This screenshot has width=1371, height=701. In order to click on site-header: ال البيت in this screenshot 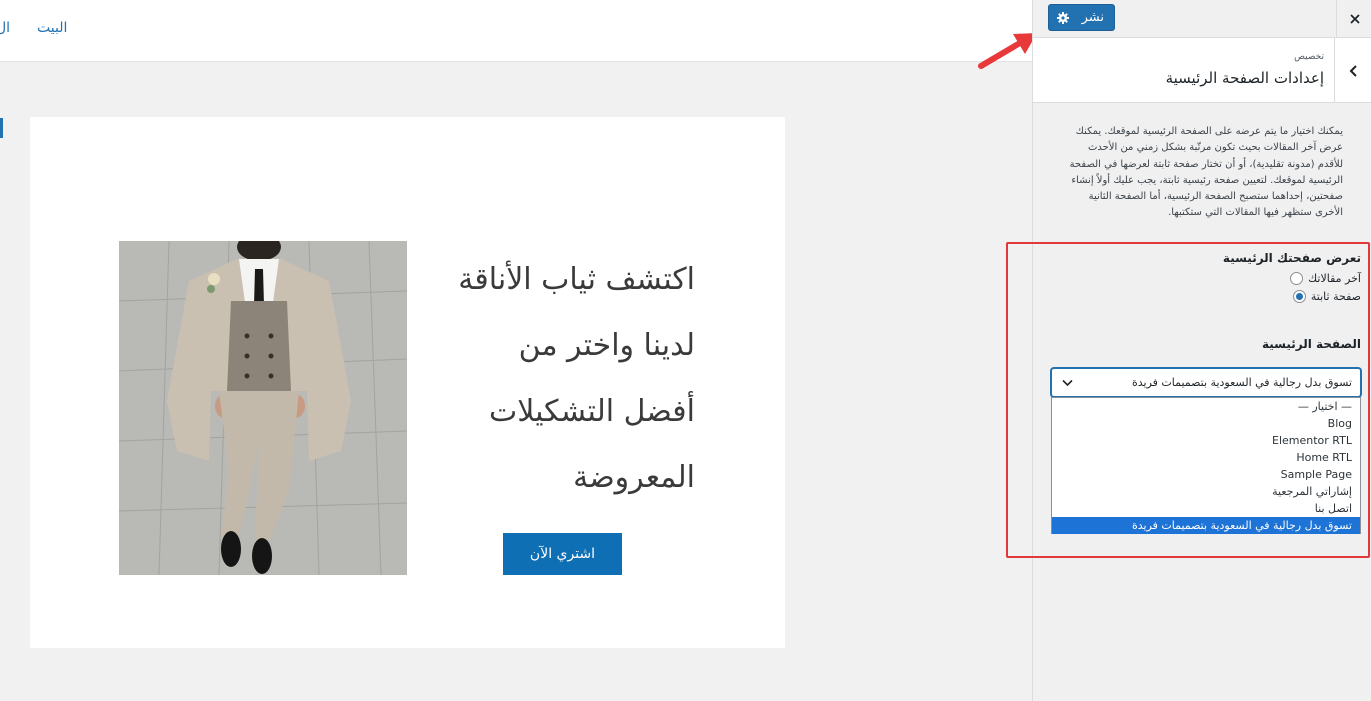, I will do `click(516, 31)`.